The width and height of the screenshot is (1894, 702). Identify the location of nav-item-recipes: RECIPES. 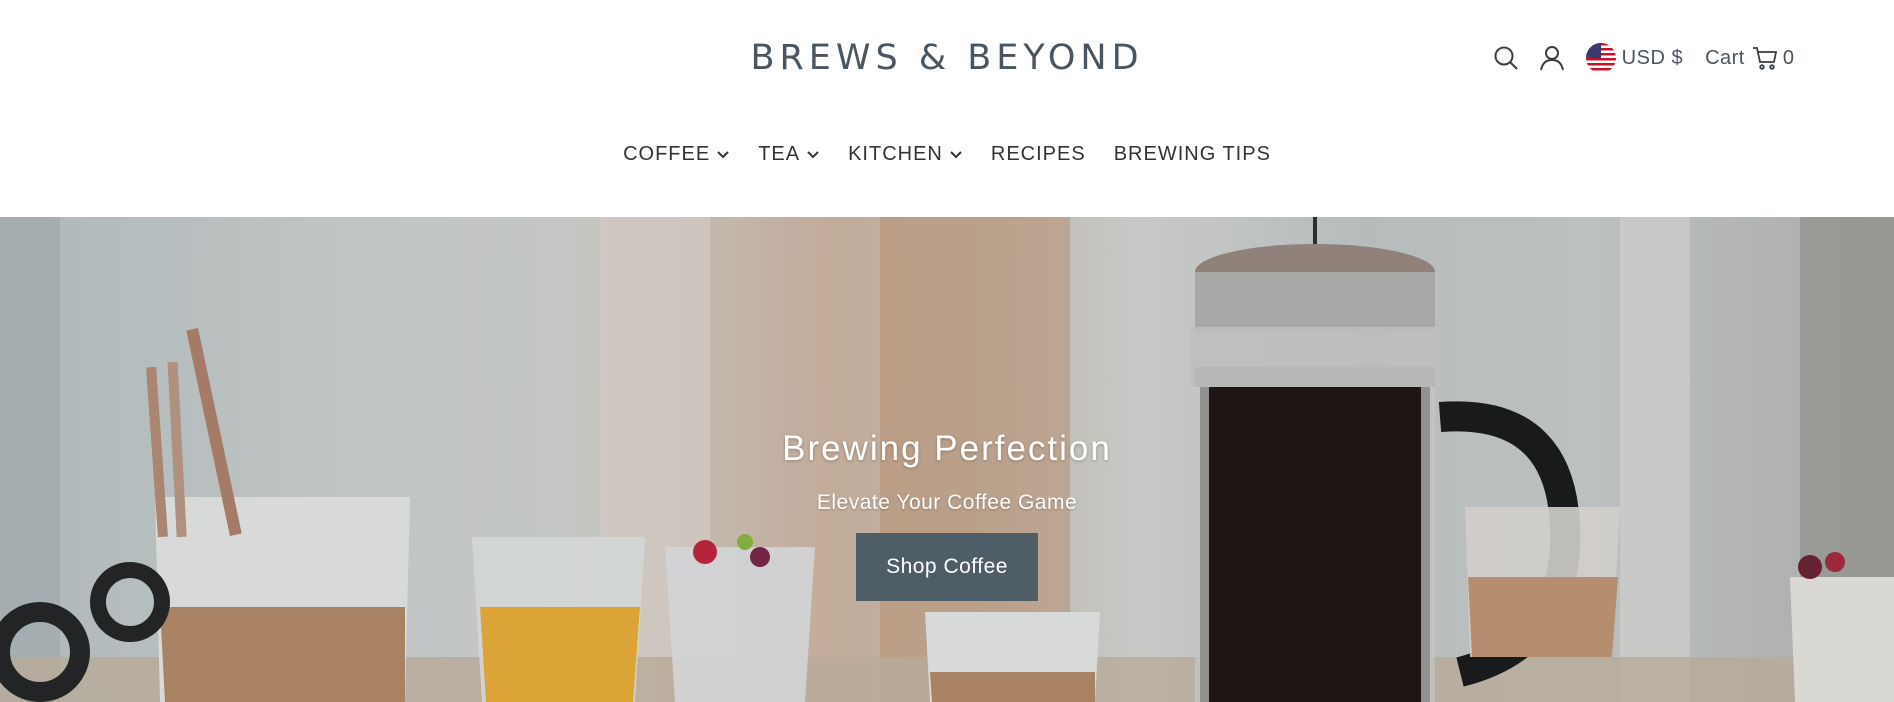
(1038, 154).